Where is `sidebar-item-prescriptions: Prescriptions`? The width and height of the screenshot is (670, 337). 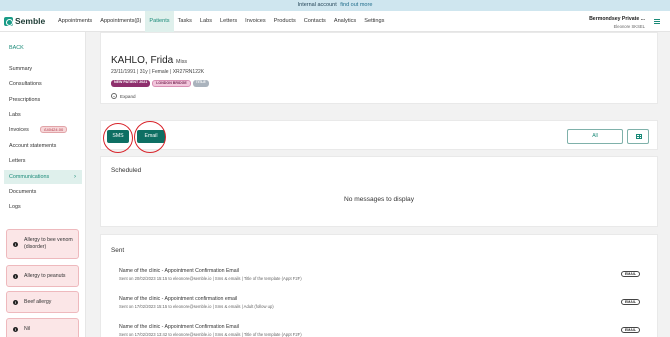 sidebar-item-prescriptions: Prescriptions is located at coordinates (43, 100).